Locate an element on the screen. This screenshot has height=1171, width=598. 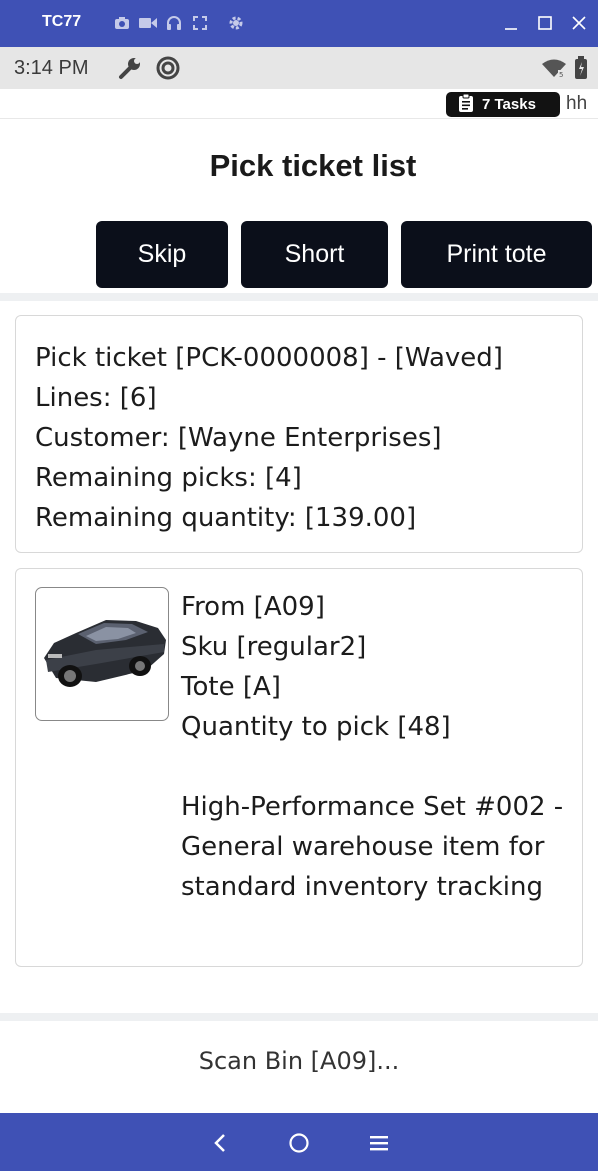
fullscreen-icon is located at coordinates (200, 23).